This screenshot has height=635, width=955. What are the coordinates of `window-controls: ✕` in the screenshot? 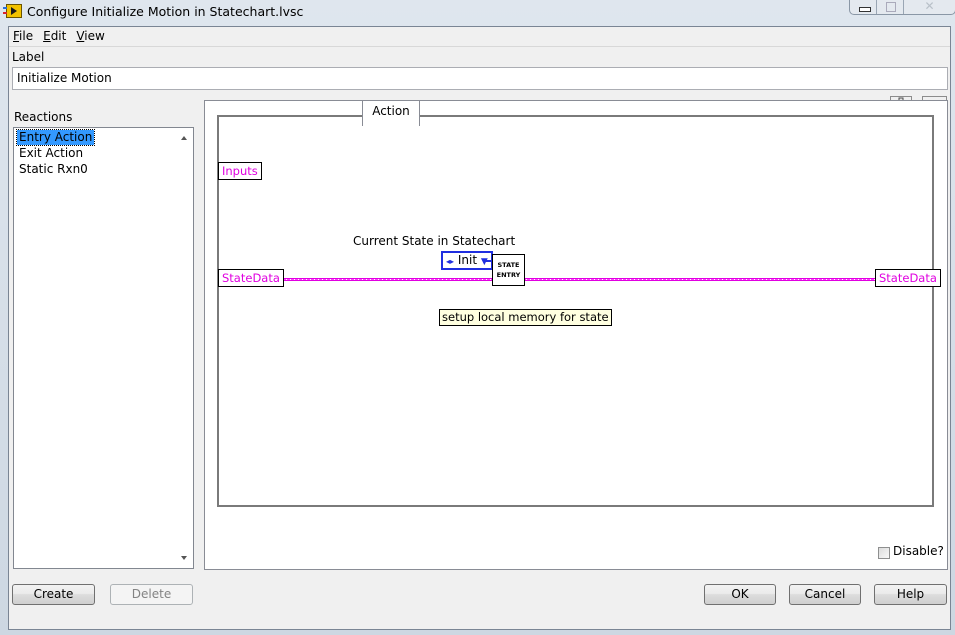 It's located at (902, 7).